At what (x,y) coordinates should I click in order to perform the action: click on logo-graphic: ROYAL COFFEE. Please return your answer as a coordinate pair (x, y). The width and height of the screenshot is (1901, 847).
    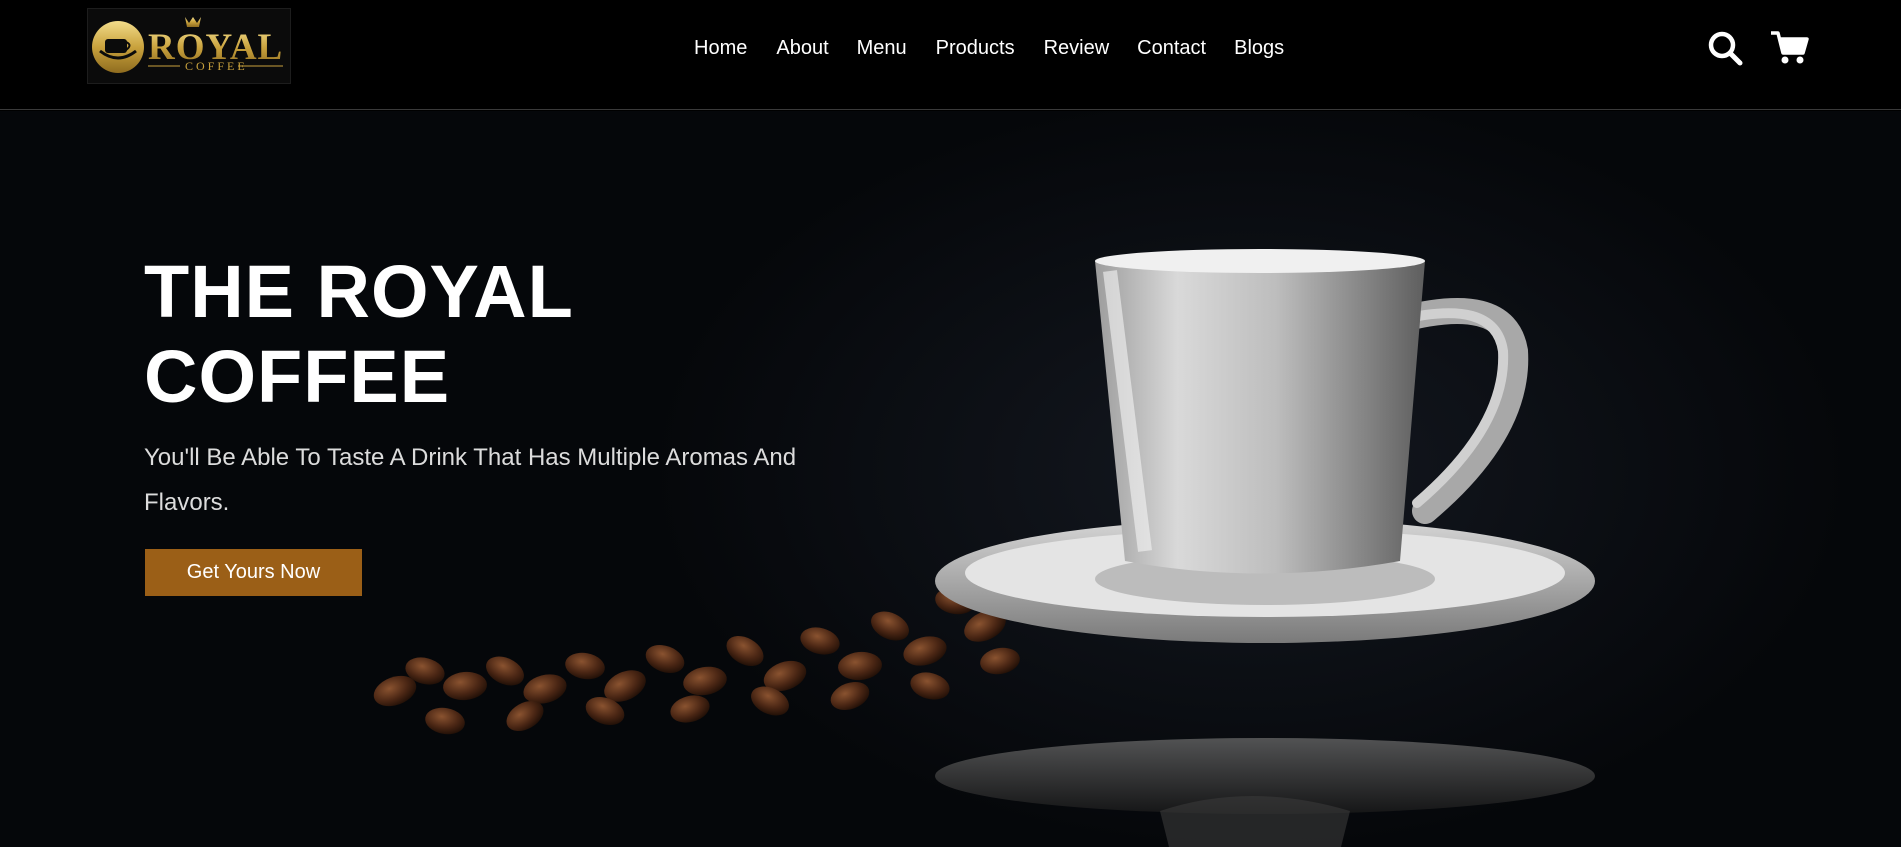
    Looking at the image, I should click on (187, 45).